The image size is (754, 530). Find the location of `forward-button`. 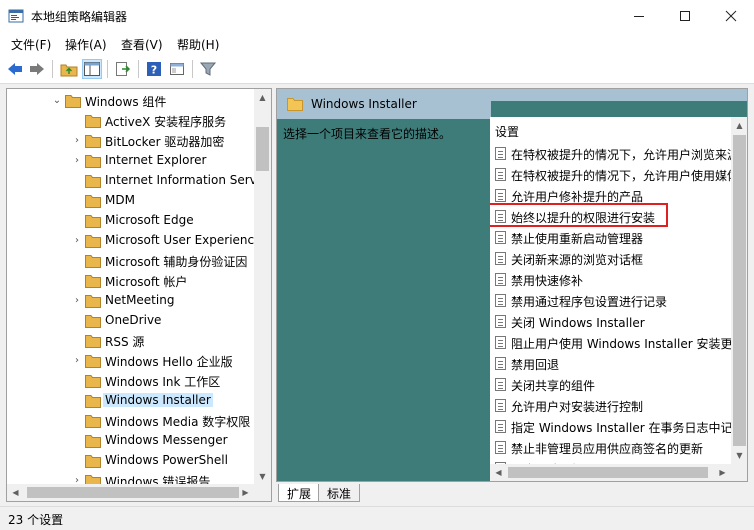

forward-button is located at coordinates (37, 69).